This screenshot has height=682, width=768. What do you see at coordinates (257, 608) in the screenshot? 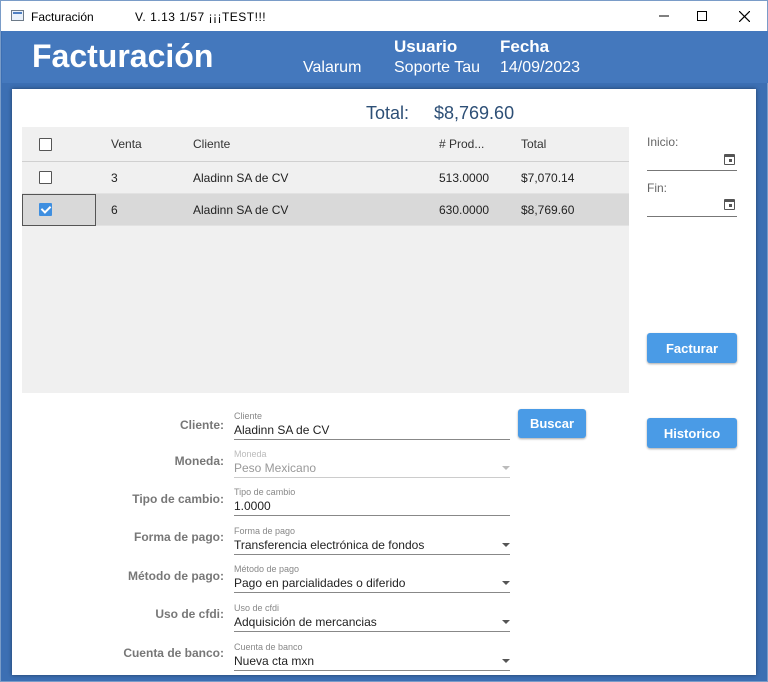
I see `uso-cfdi-caption: Uso de cfdi` at bounding box center [257, 608].